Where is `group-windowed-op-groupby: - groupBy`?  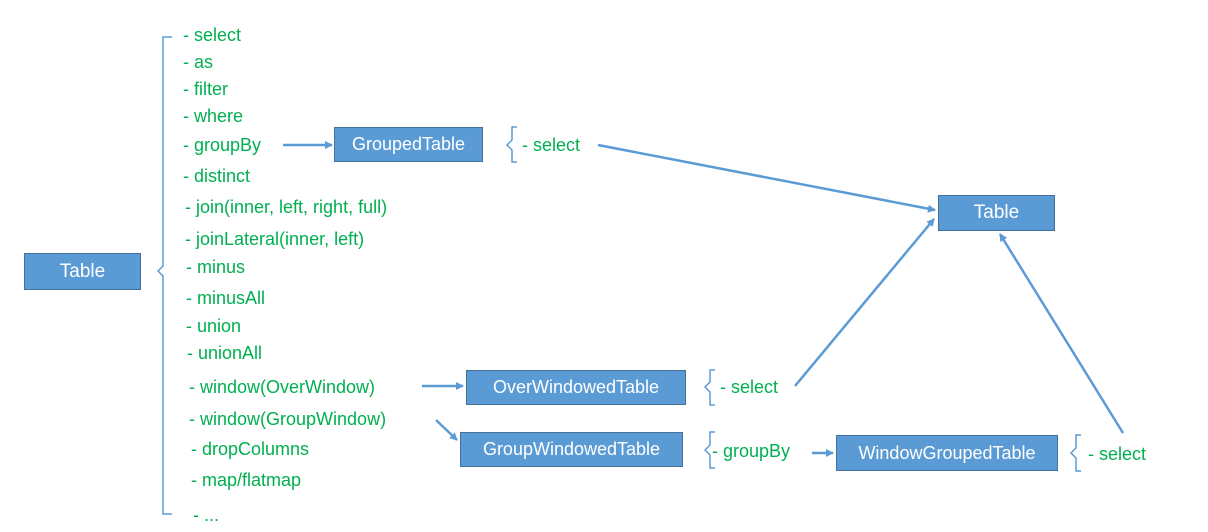
group-windowed-op-groupby: - groupBy is located at coordinates (751, 451).